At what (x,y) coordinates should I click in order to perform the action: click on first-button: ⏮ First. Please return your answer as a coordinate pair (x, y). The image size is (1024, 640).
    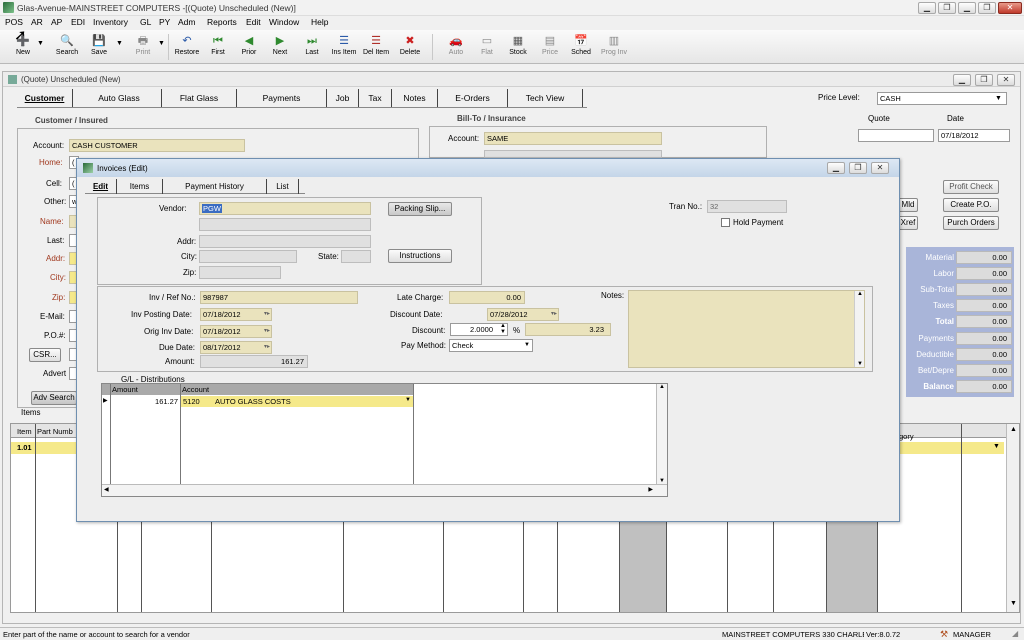
    Looking at the image, I should click on (218, 47).